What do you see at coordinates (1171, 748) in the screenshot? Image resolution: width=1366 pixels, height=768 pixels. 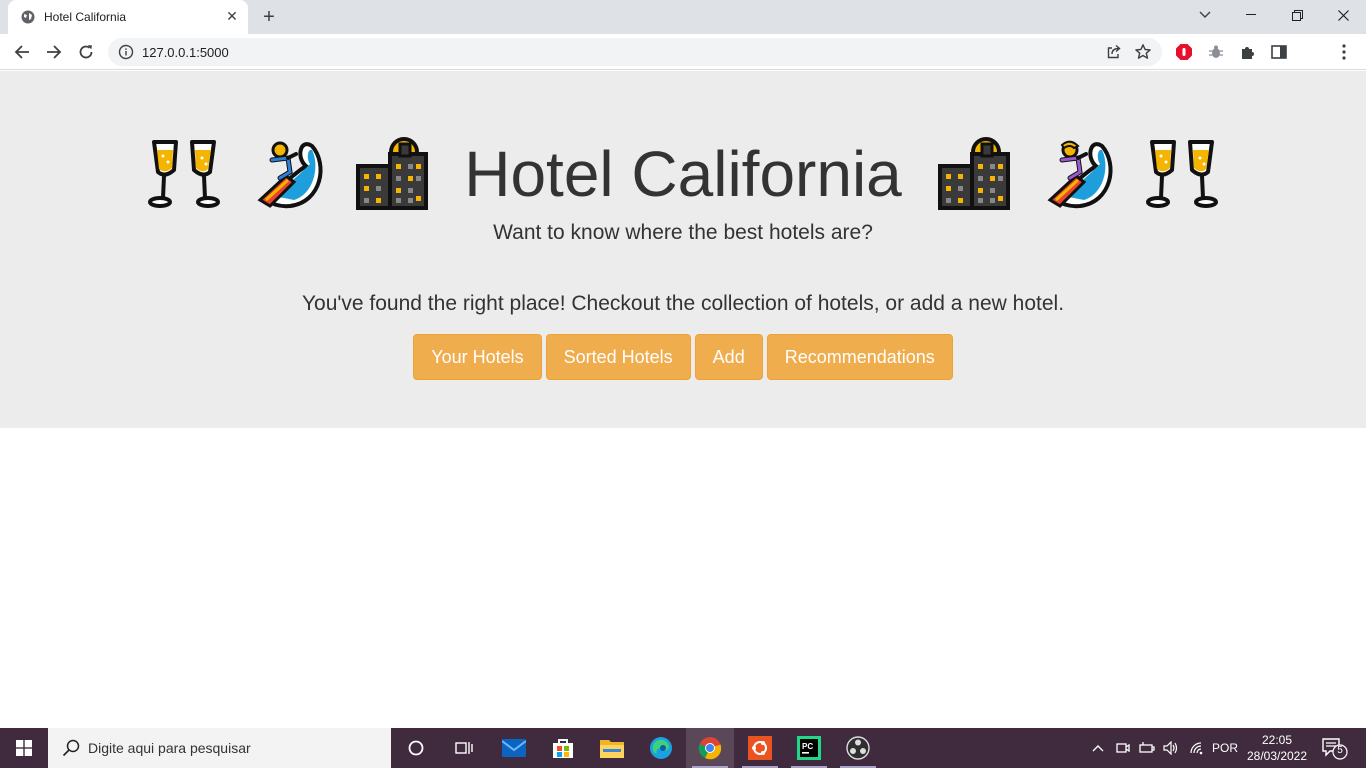 I see `volume-icon` at bounding box center [1171, 748].